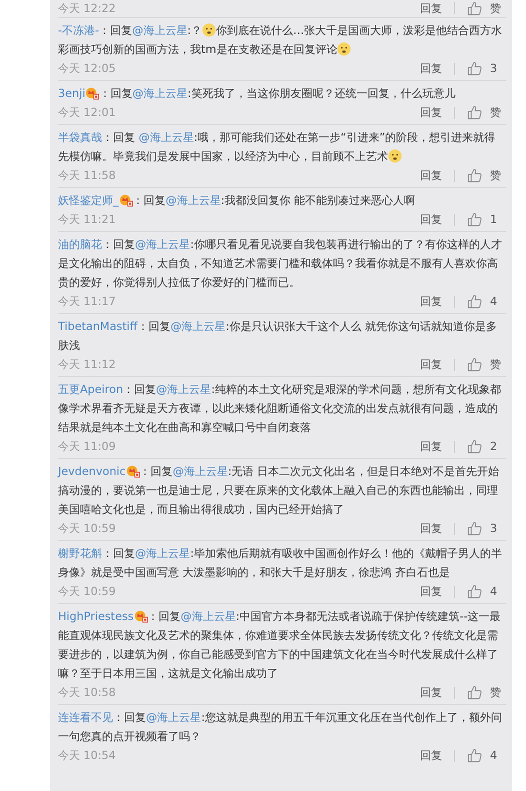 The height and width of the screenshot is (791, 526). I want to click on author-name: 半袋真哉, so click(80, 137).